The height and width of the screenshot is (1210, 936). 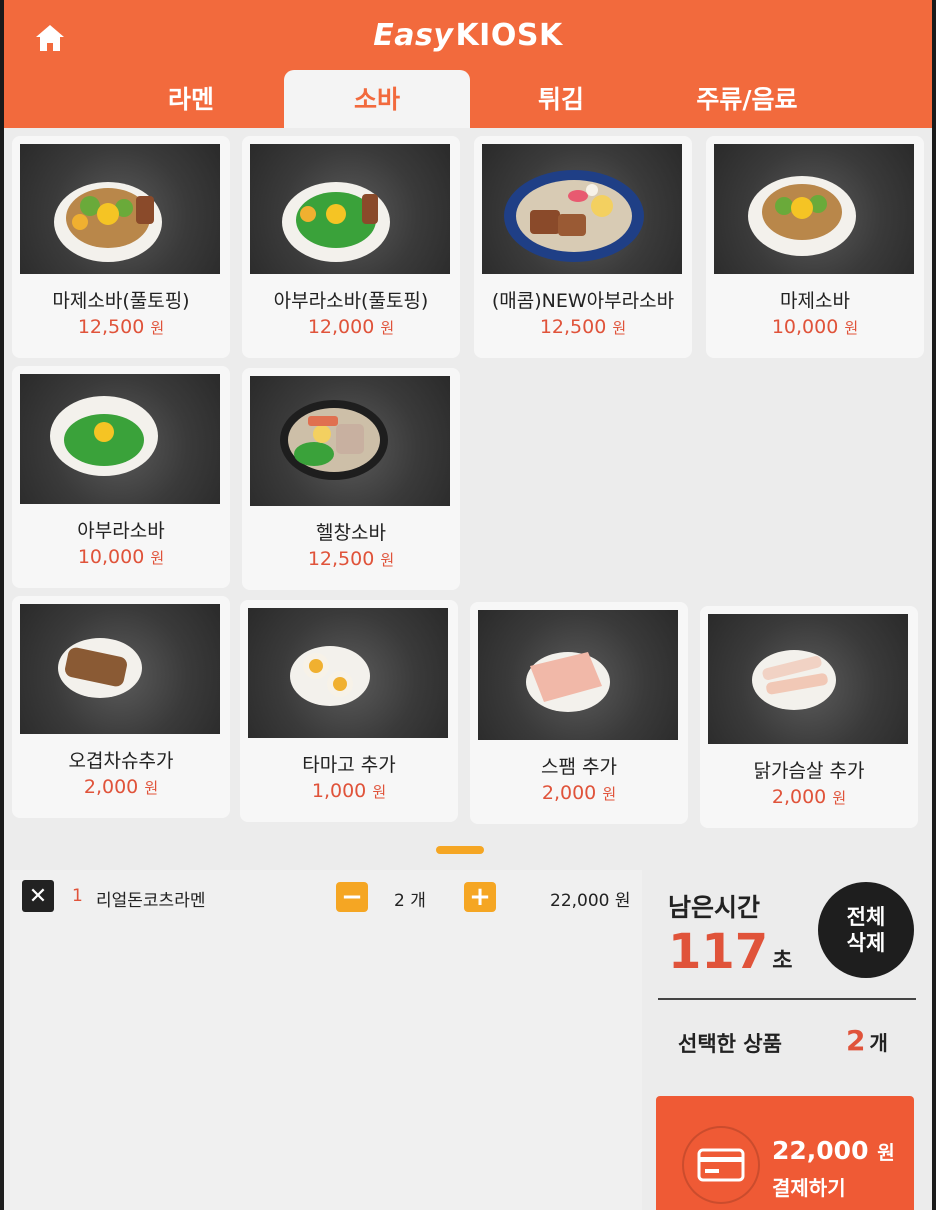 I want to click on divider, so click(x=787, y=999).